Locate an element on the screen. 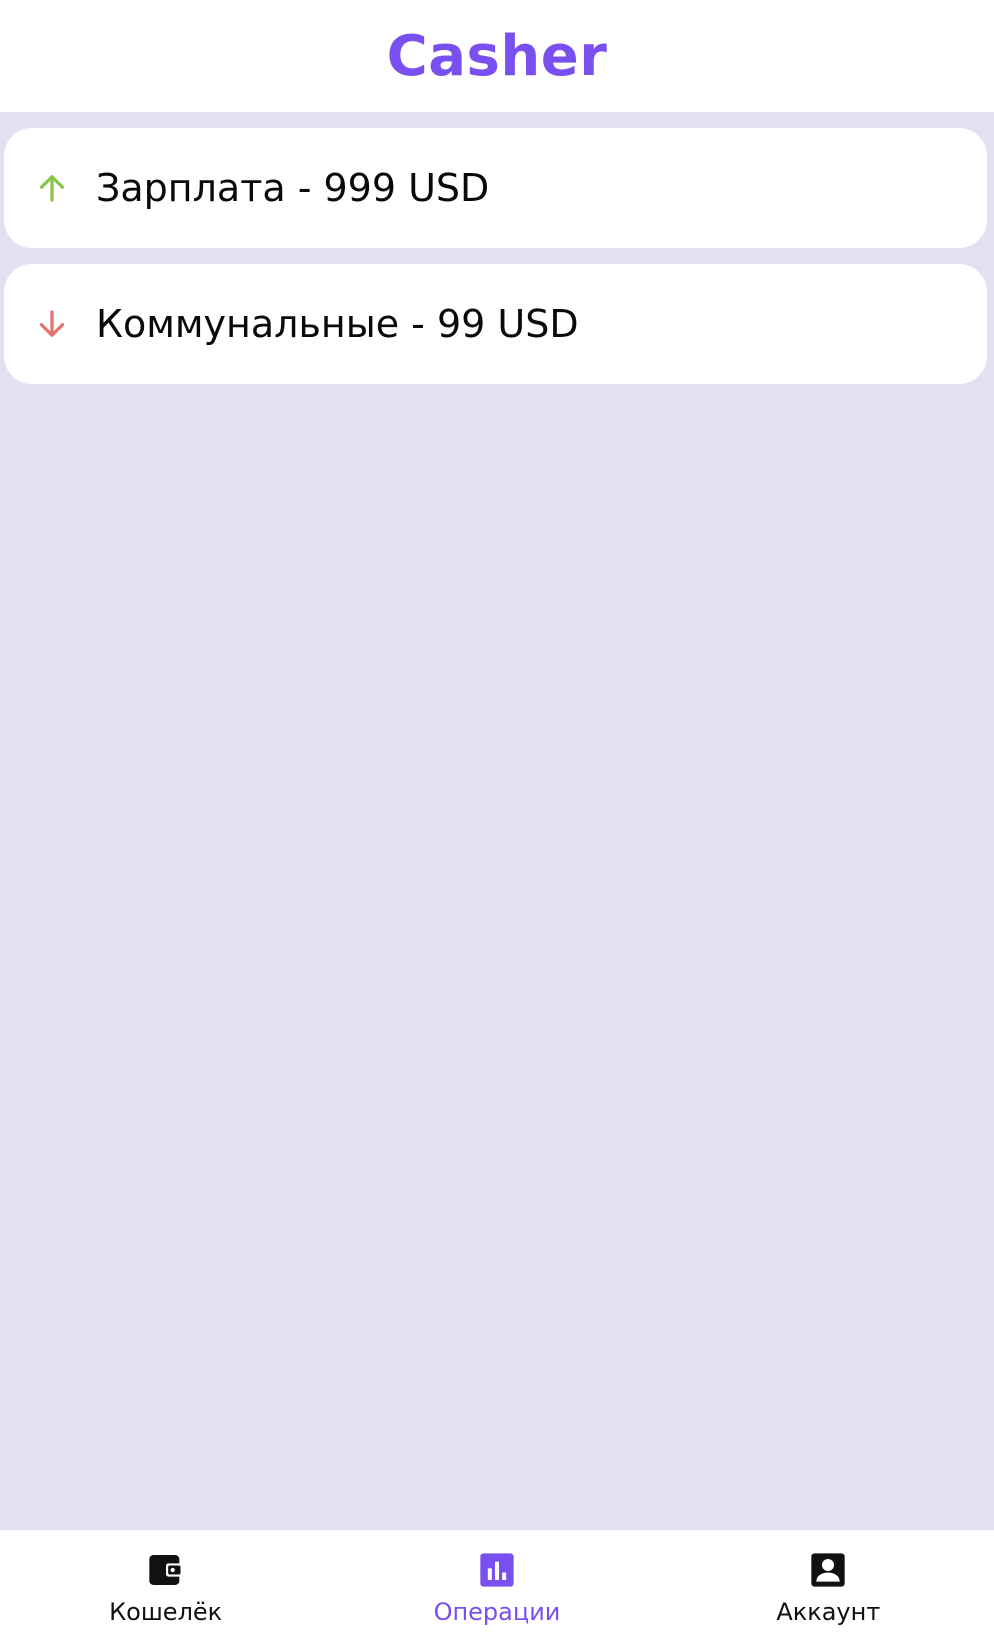 This screenshot has height=1640, width=994. bottom-nav: Кошелёк Операции Аккаунт is located at coordinates (497, 1585).